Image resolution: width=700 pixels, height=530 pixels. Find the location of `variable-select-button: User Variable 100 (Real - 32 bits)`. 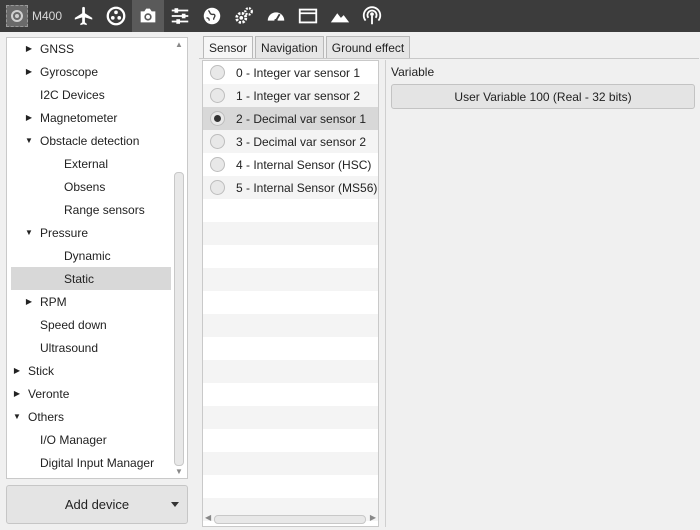

variable-select-button: User Variable 100 (Real - 32 bits) is located at coordinates (543, 96).